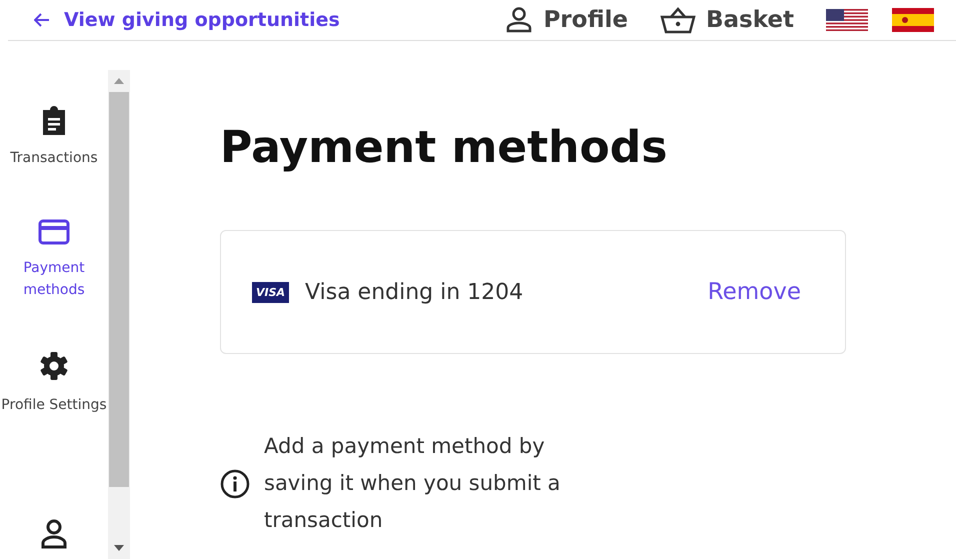 The width and height of the screenshot is (956, 559). I want to click on scroll-down-icon, so click(119, 548).